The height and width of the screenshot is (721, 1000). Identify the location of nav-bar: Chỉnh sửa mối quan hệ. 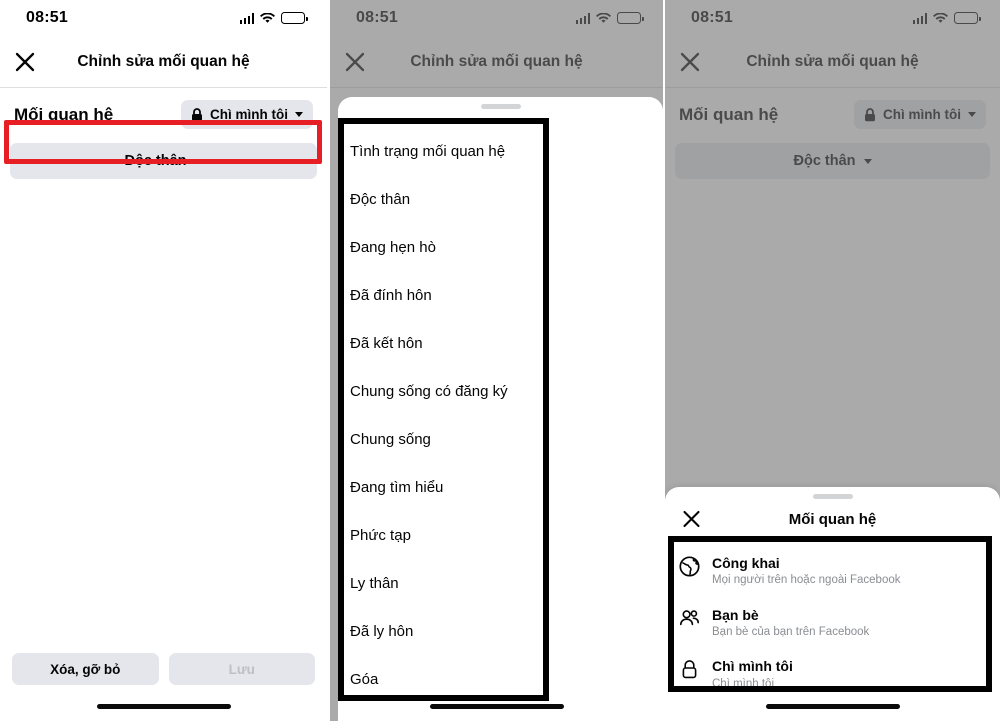
(163, 62).